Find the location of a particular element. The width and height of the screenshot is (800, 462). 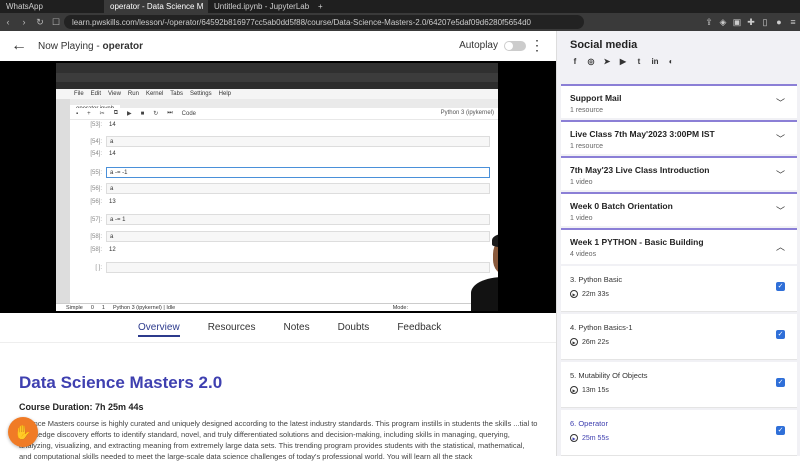

notebook-tab: operator.ipynb is located at coordinates (284, 106).